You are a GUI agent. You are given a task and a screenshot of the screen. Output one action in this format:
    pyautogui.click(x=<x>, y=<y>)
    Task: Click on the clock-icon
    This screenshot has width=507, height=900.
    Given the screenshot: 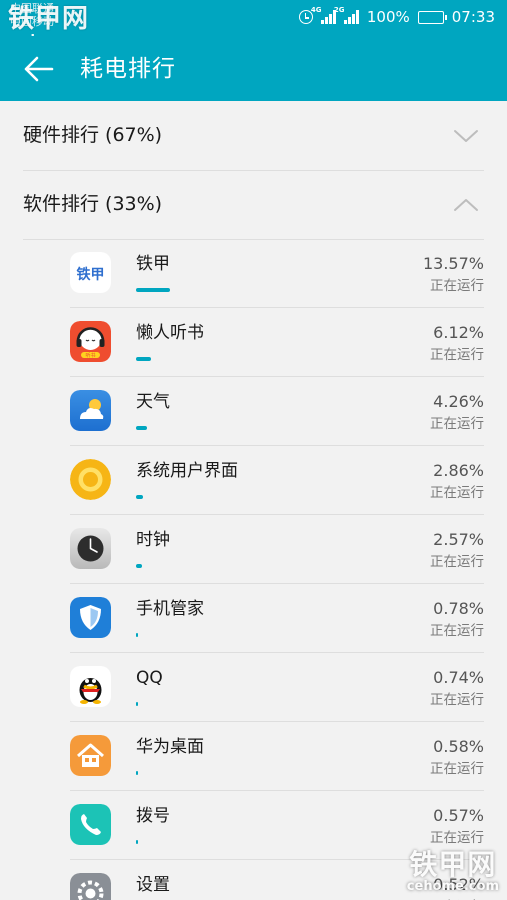 What is the action you would take?
    pyautogui.click(x=90, y=548)
    